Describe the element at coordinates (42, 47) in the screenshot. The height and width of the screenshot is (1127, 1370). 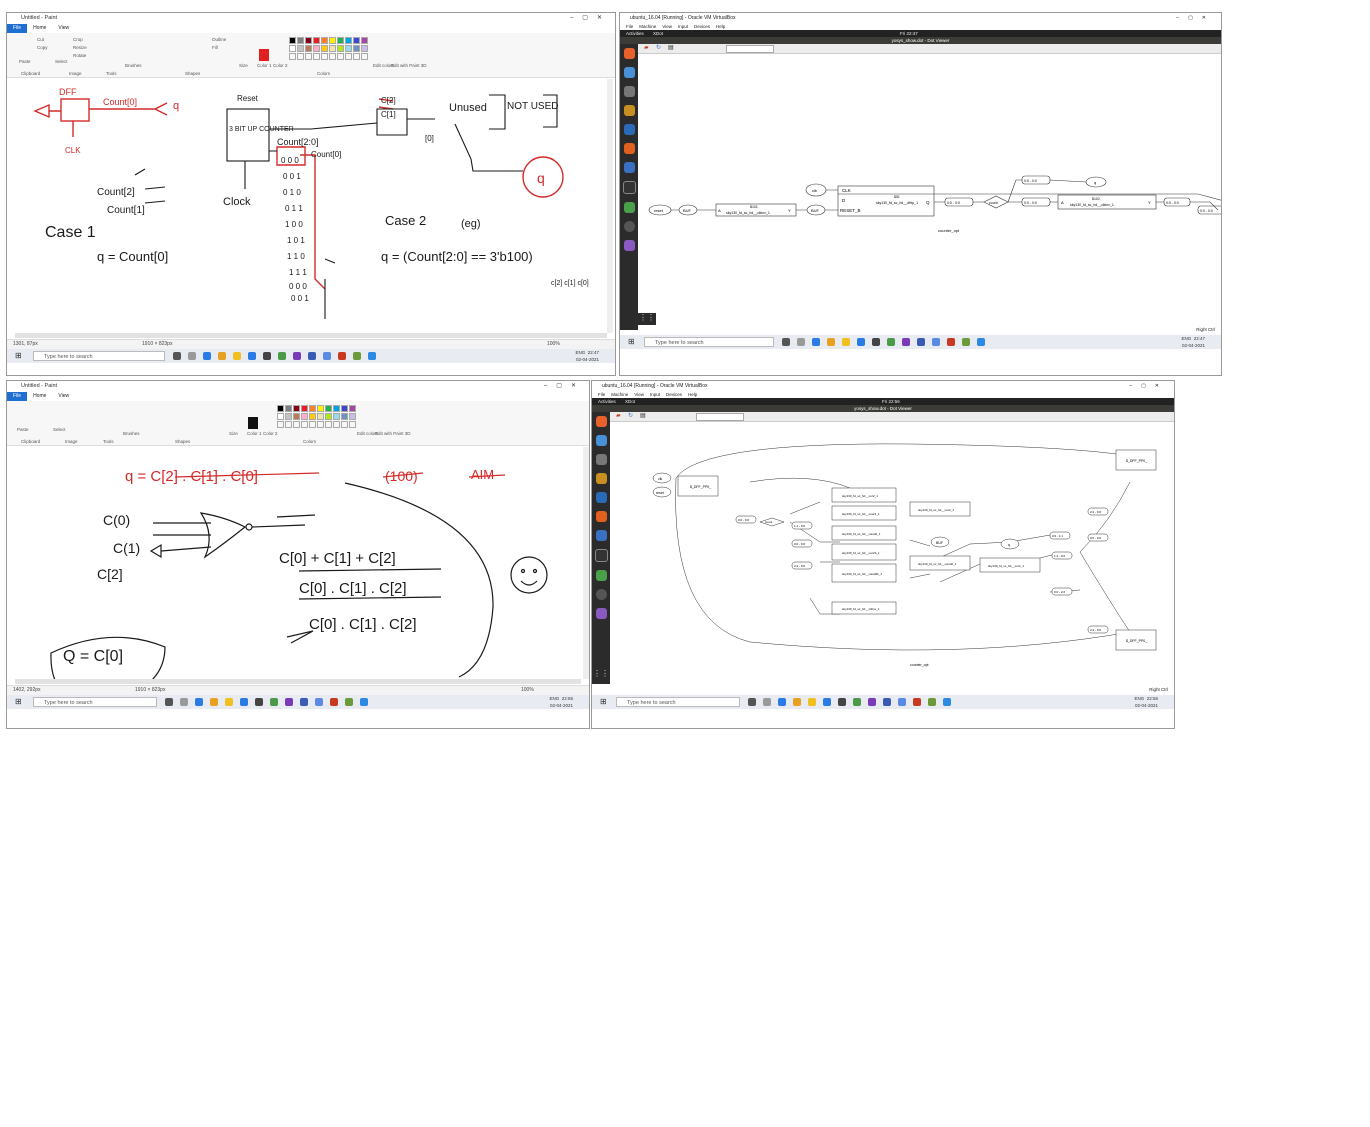
I see `copy-button: Copy` at that location.